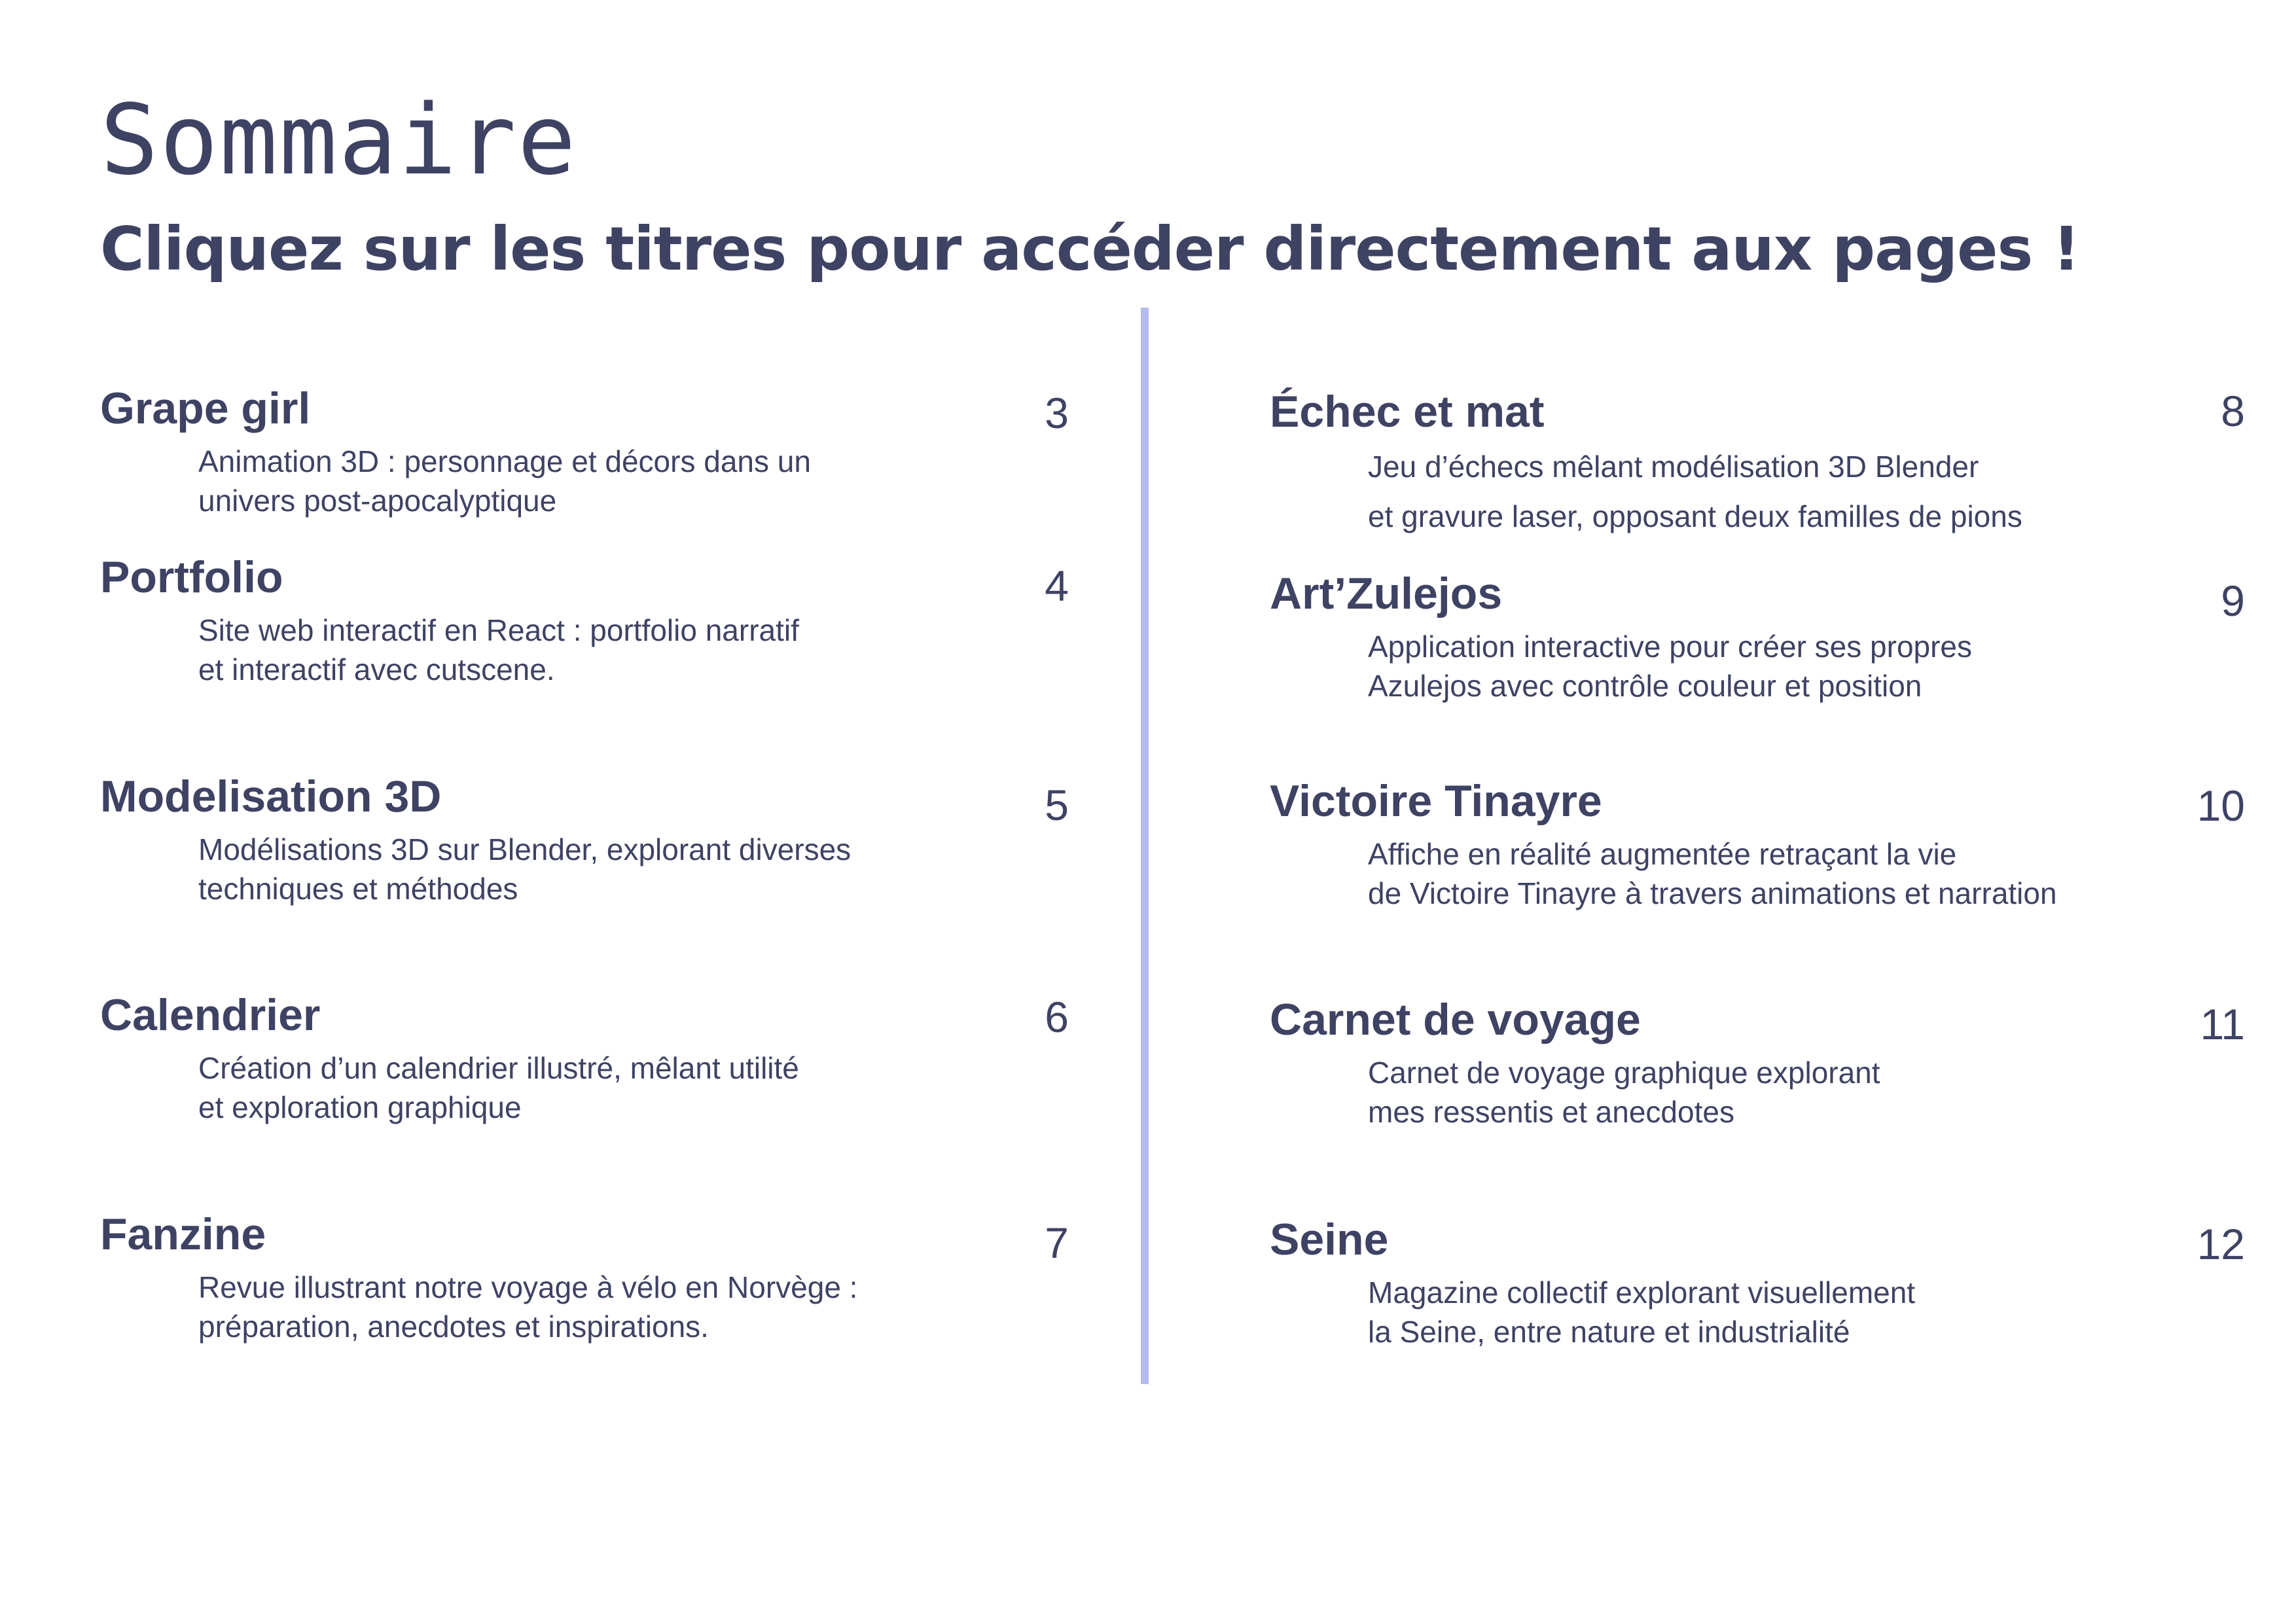 This screenshot has width=2296, height=1623. I want to click on toc-entry-title: Victoire Tinayre, so click(1436, 801).